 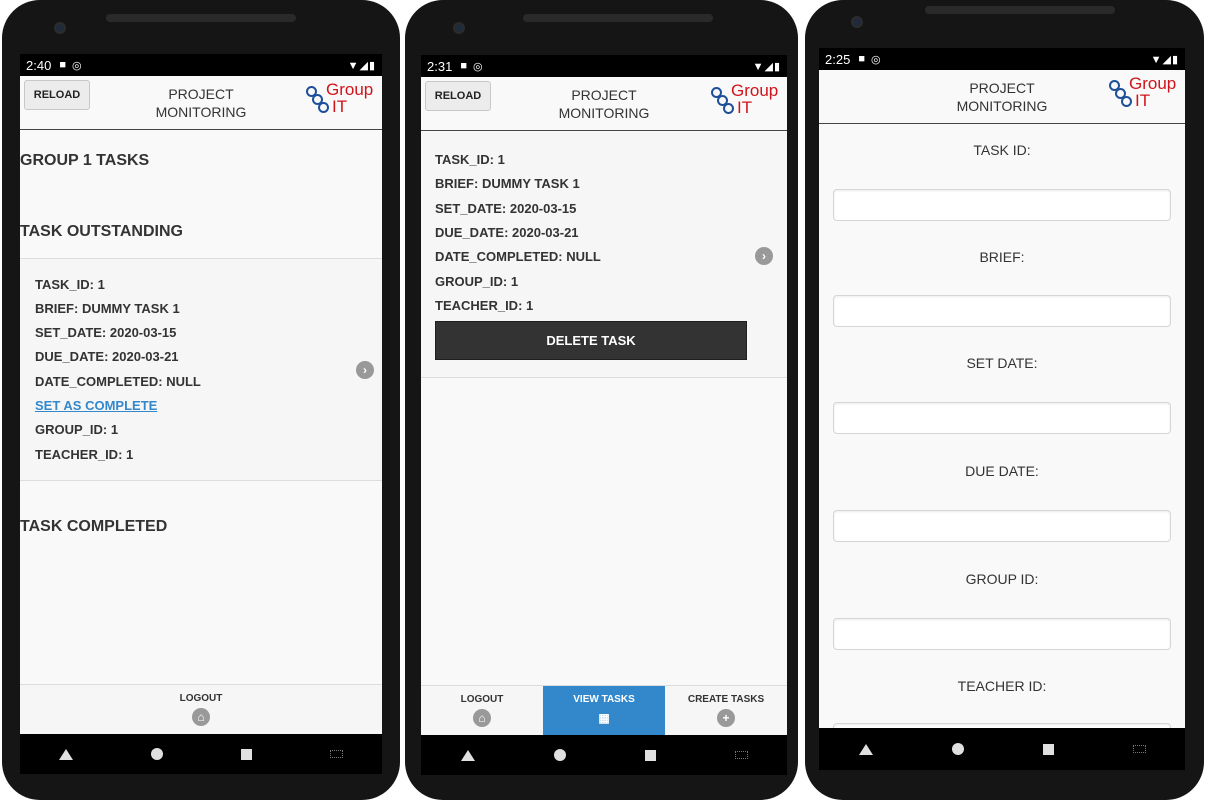 What do you see at coordinates (1002, 257) in the screenshot?
I see `brief-label: BRIEF:` at bounding box center [1002, 257].